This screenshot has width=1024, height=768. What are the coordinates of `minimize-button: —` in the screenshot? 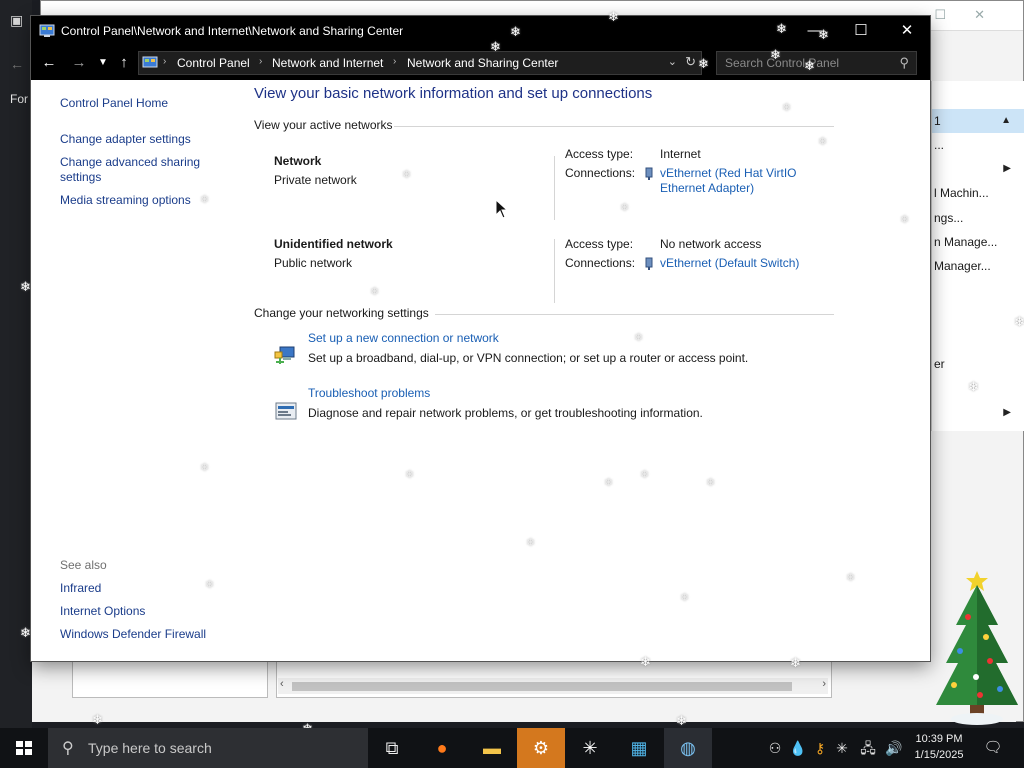 It's located at (815, 31).